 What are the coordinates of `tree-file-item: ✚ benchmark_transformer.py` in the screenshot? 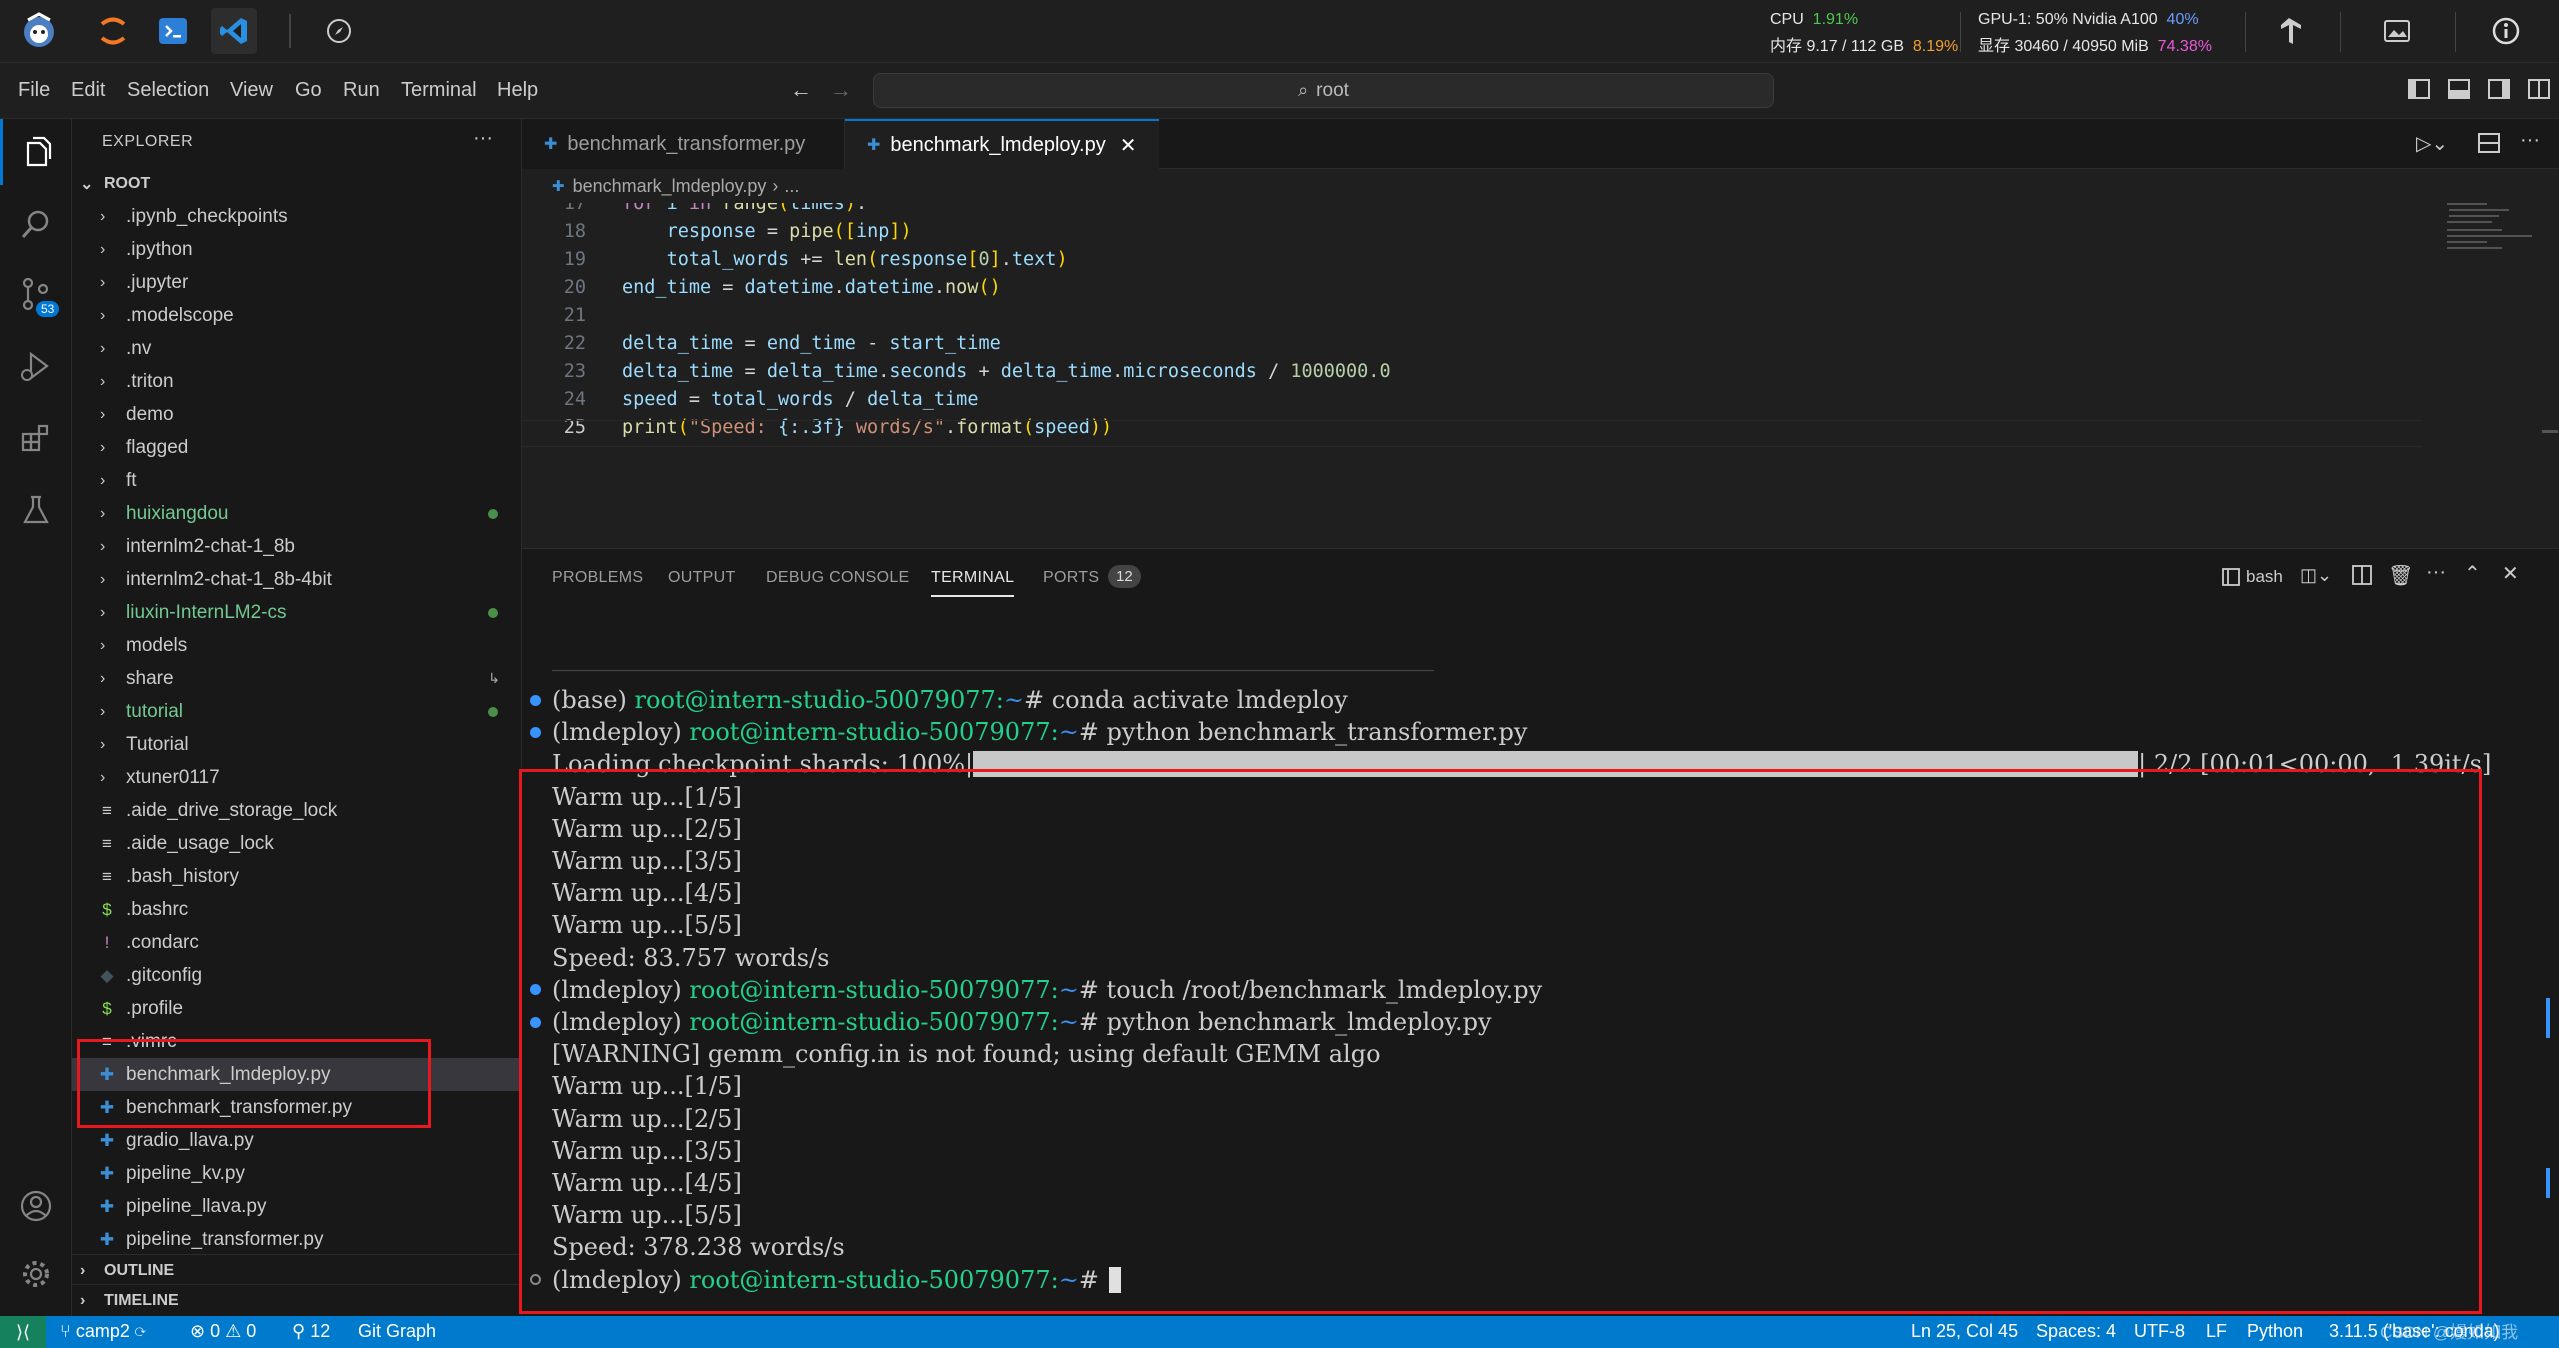 It's located at (296, 1107).